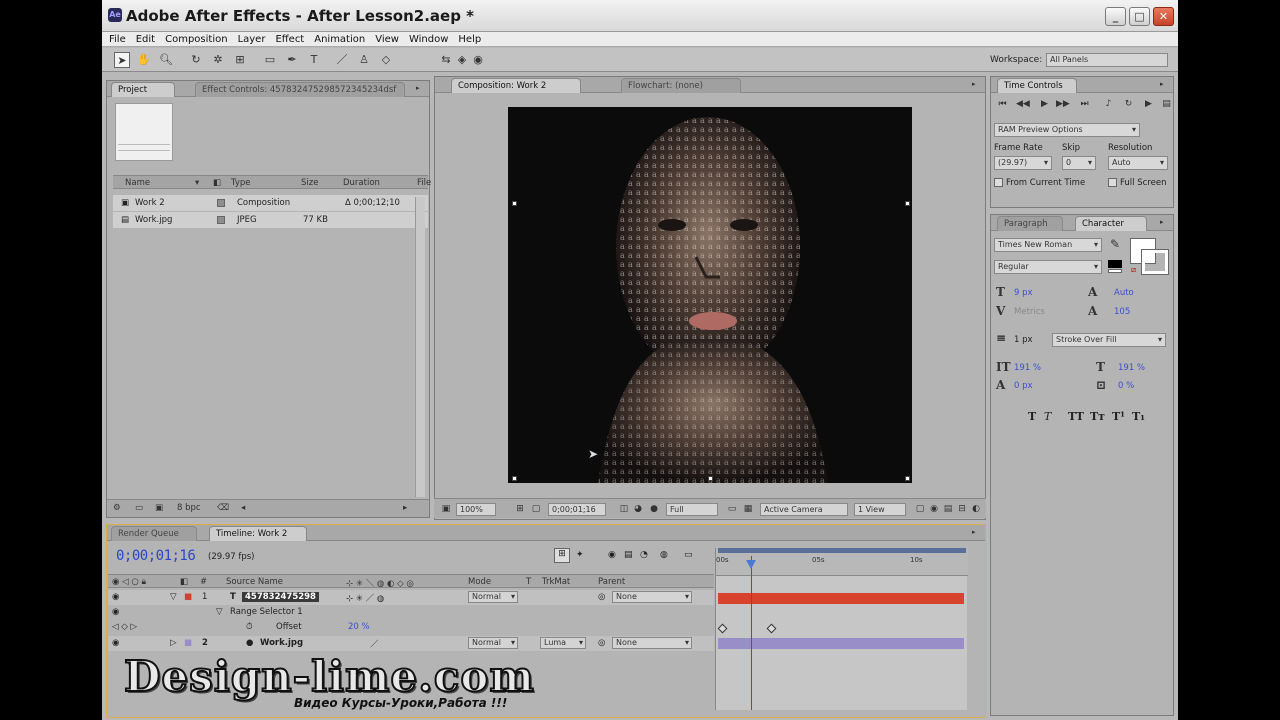  Describe the element at coordinates (514, 478) in the screenshot. I see `transform-handle-bl` at that location.